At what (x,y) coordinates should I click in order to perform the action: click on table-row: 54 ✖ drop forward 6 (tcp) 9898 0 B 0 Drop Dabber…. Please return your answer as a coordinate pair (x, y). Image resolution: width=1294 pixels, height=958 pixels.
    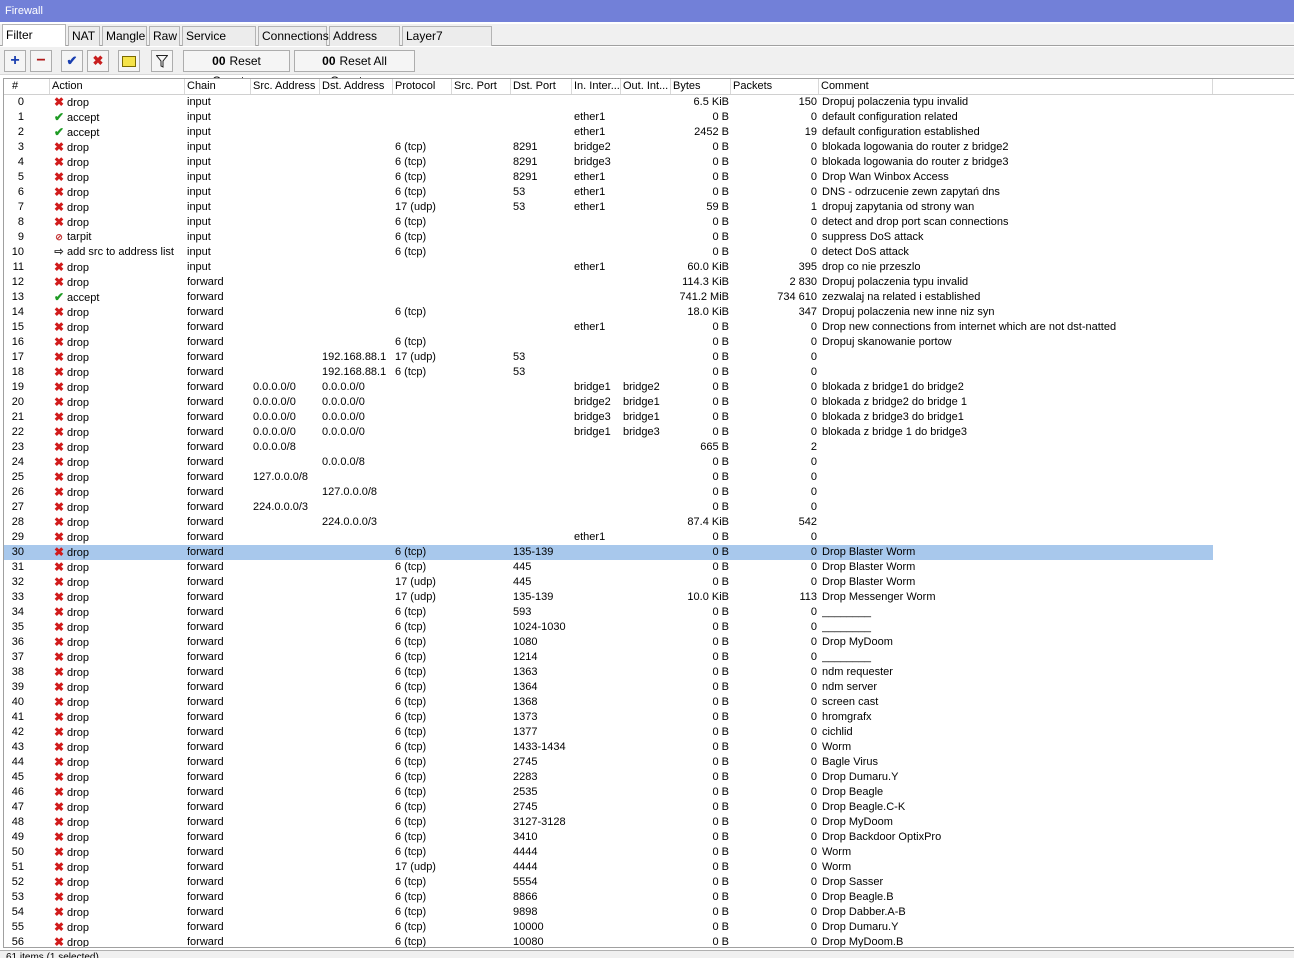
    Looking at the image, I should click on (608, 912).